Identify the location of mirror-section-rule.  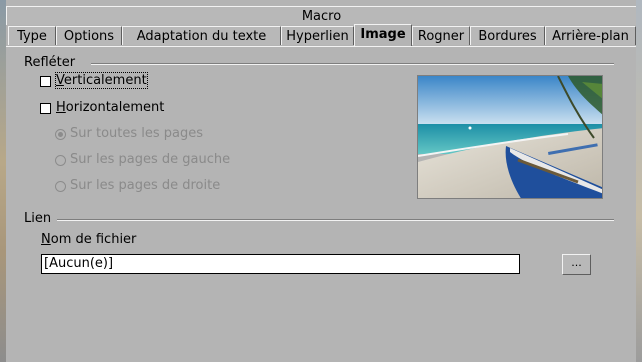
(352, 64).